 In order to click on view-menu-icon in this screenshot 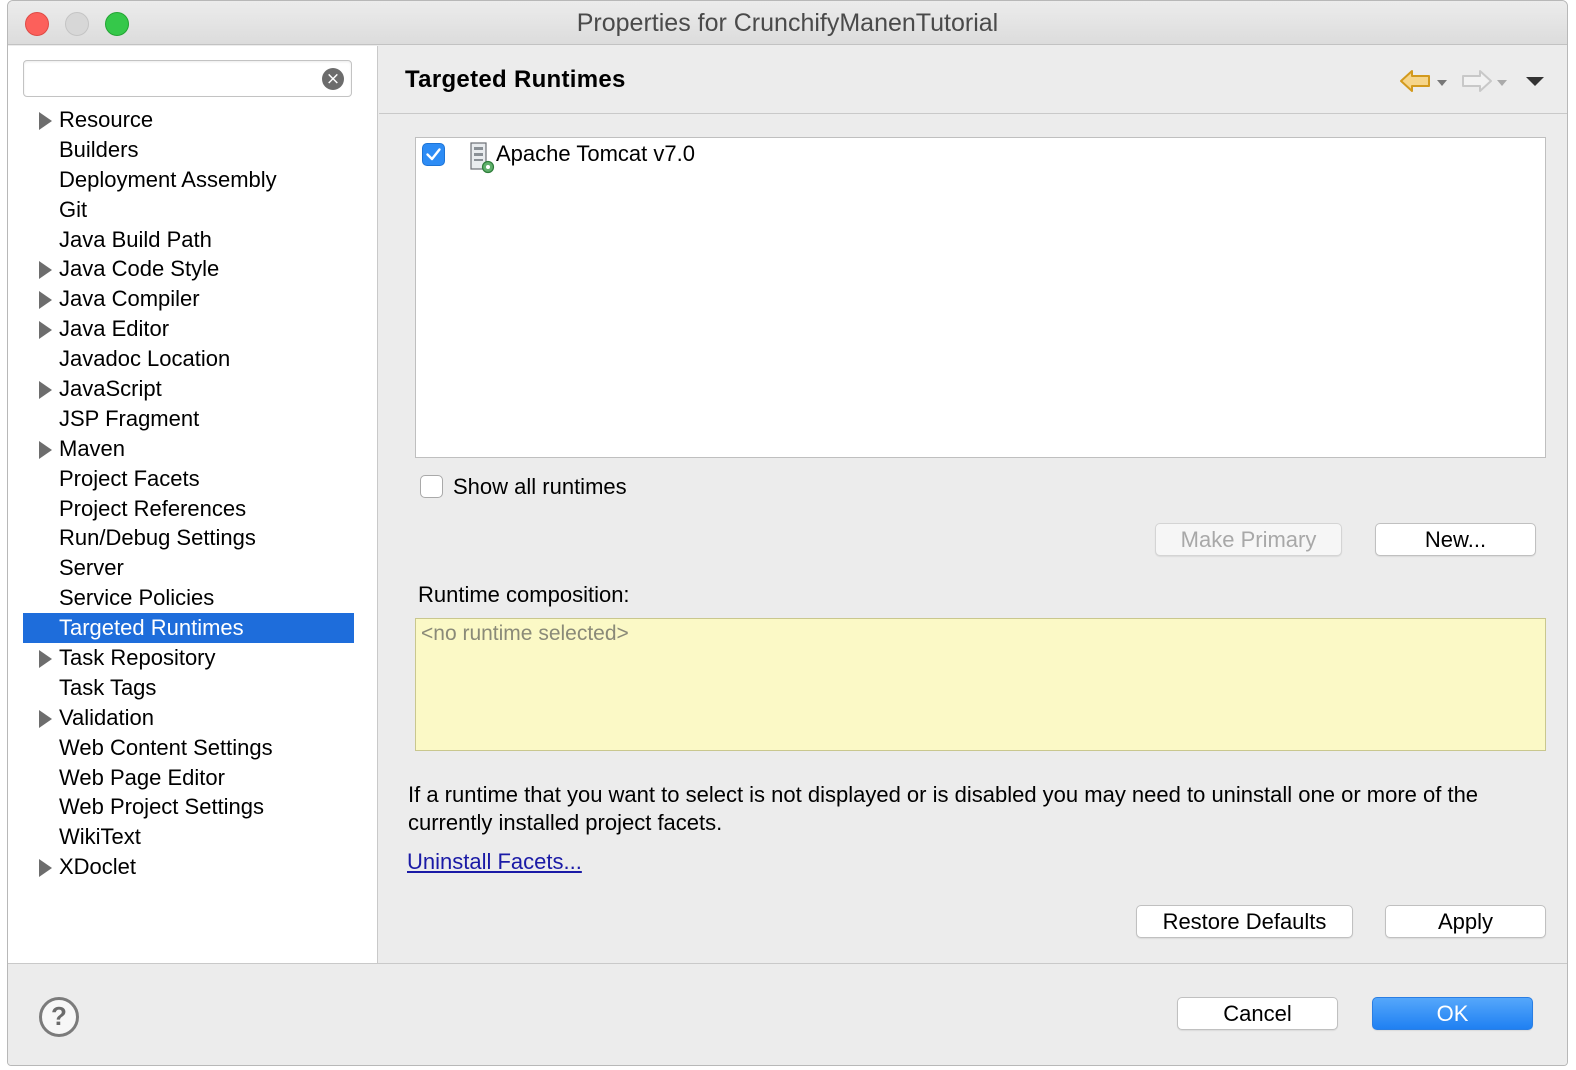, I will do `click(1535, 81)`.